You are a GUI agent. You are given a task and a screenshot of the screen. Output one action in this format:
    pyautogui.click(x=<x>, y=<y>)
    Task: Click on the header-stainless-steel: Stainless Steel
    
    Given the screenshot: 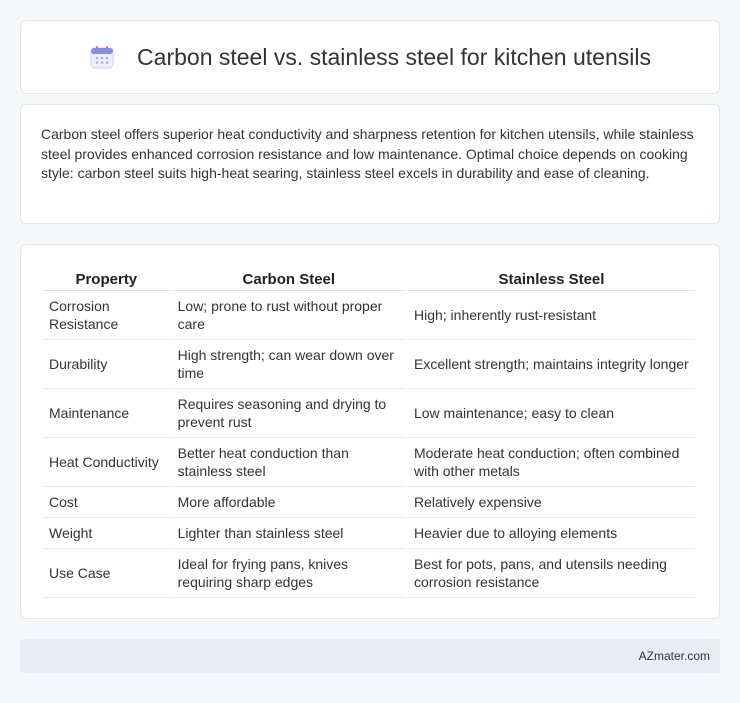 What is the action you would take?
    pyautogui.click(x=551, y=278)
    